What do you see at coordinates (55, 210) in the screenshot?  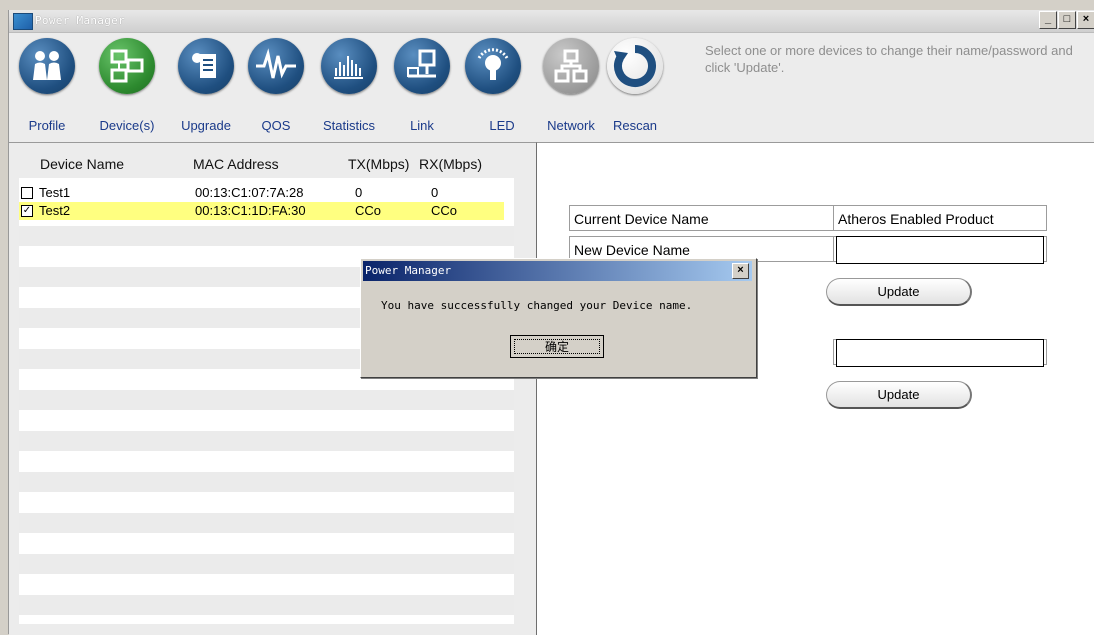 I see `device-name-cell: Test2` at bounding box center [55, 210].